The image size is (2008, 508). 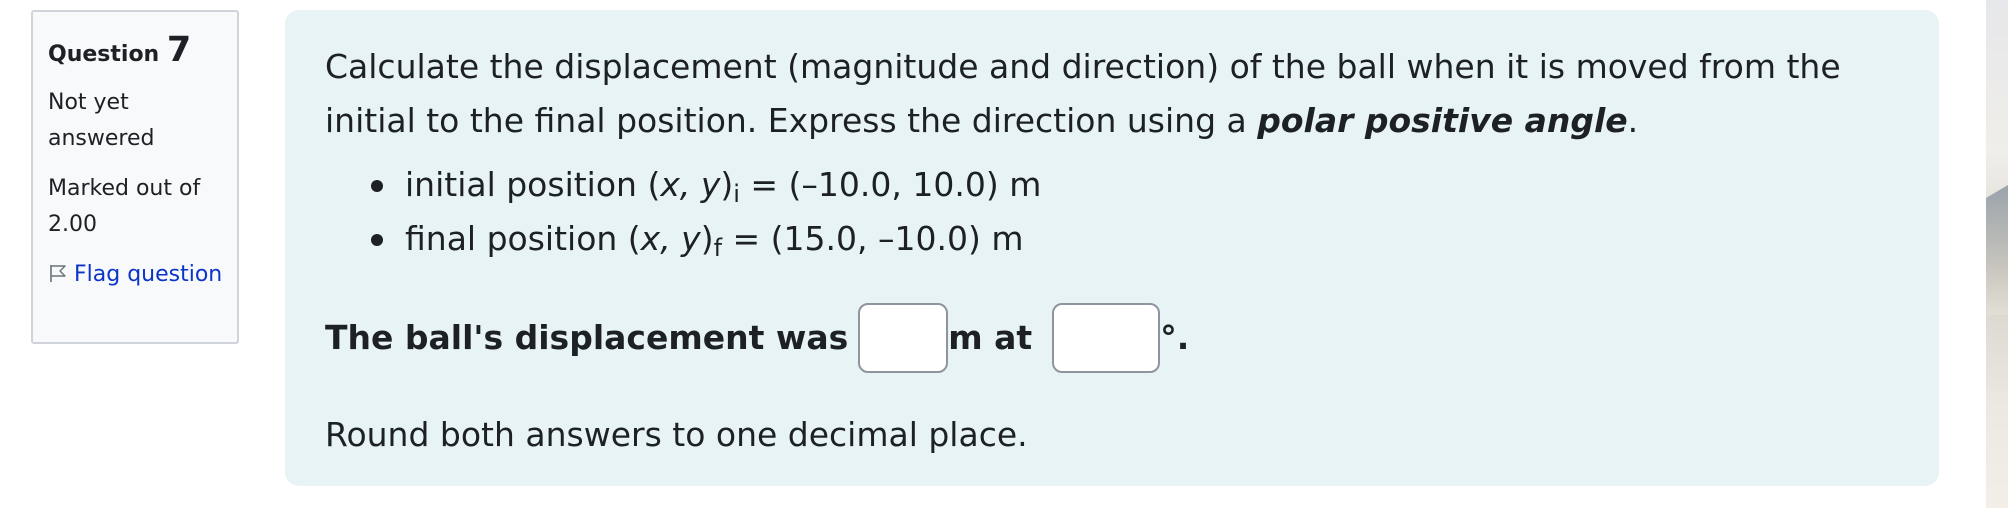 I want to click on final-close: ), so click(x=707, y=238).